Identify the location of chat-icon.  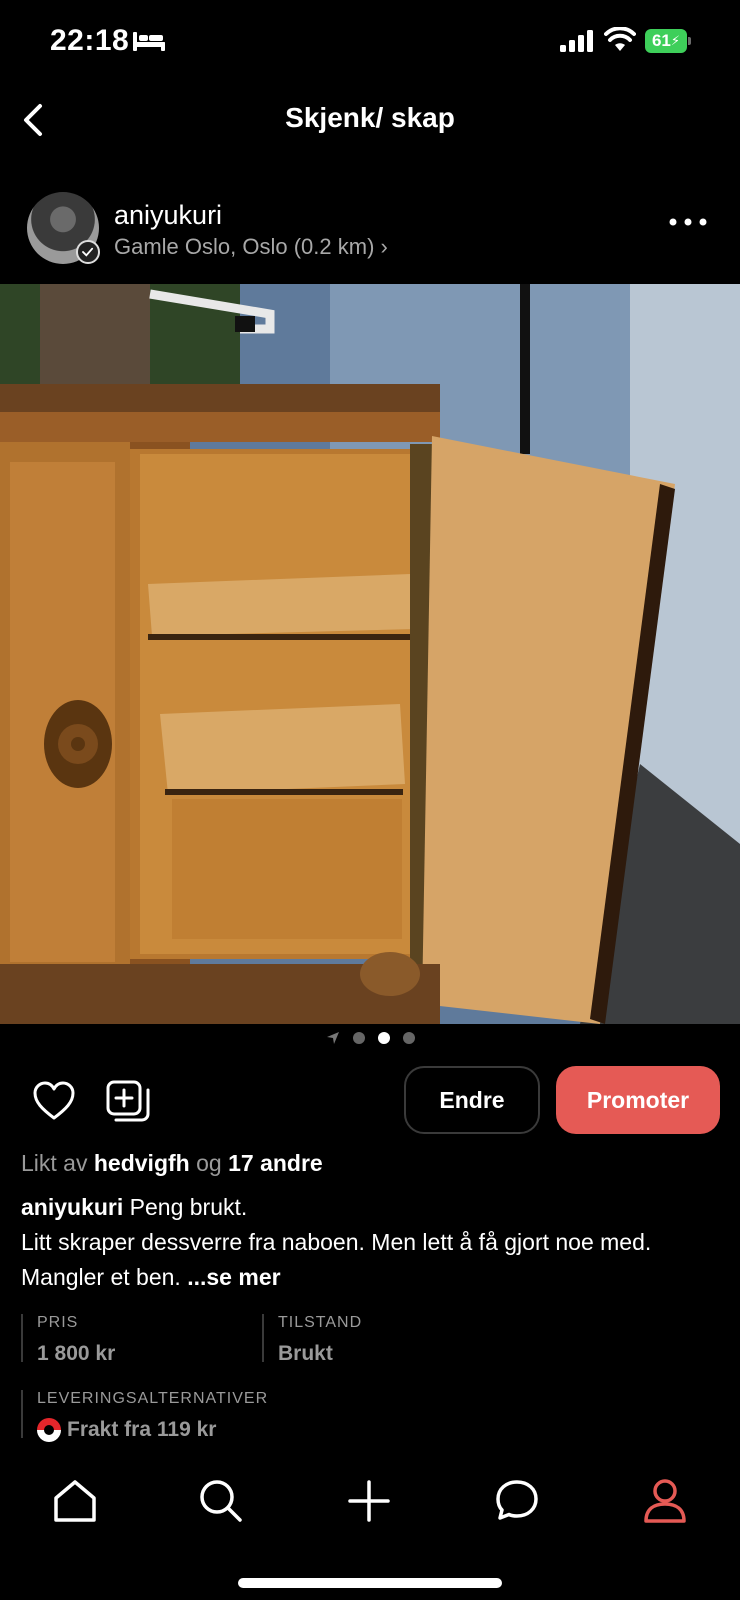
(517, 1501).